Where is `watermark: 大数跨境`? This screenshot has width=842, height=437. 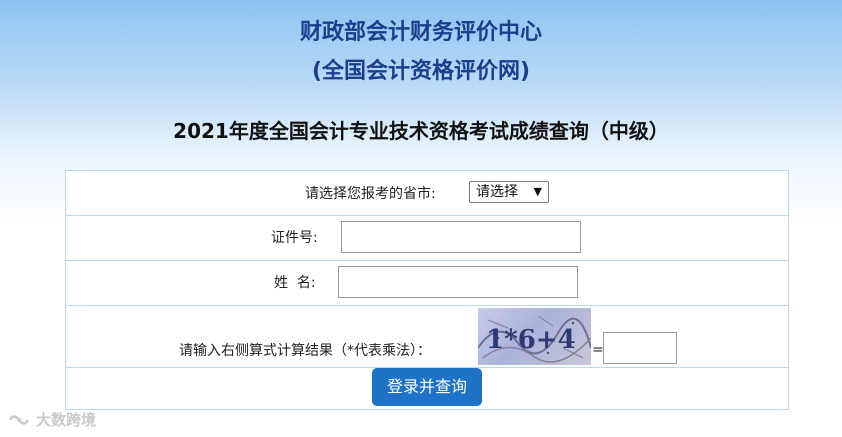 watermark: 大数跨境 is located at coordinates (52, 420).